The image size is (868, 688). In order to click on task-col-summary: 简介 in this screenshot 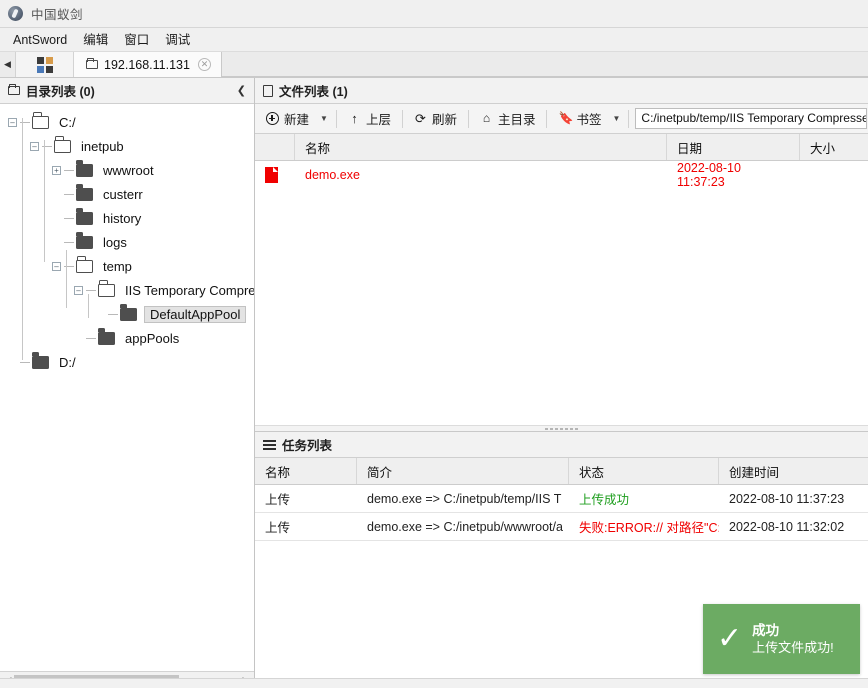, I will do `click(463, 471)`.